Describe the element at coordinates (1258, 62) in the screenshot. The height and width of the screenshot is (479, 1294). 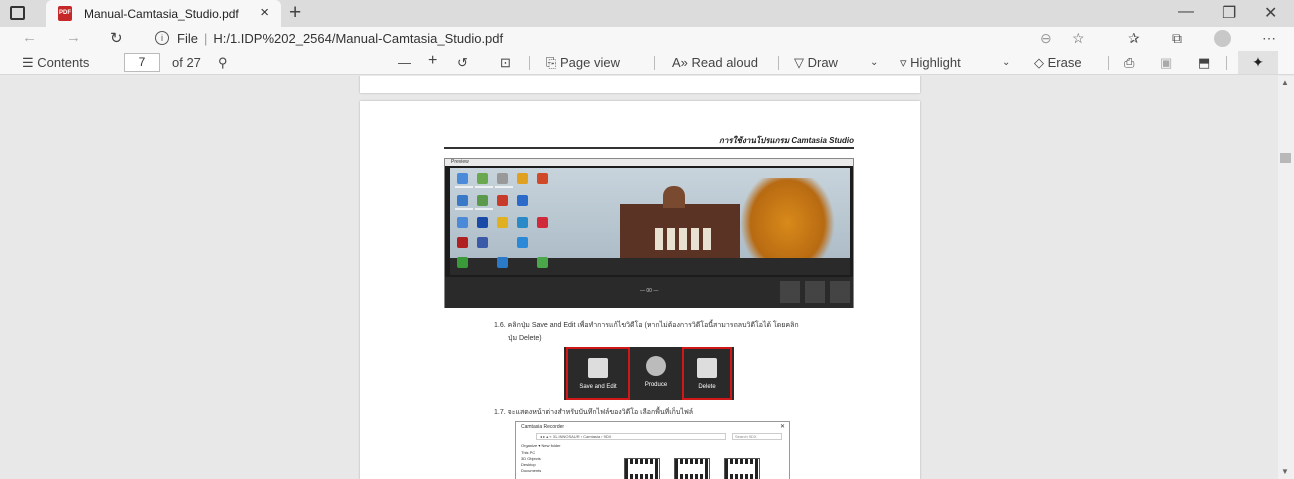
I see `pin-toolbar-icon: ✦` at that location.